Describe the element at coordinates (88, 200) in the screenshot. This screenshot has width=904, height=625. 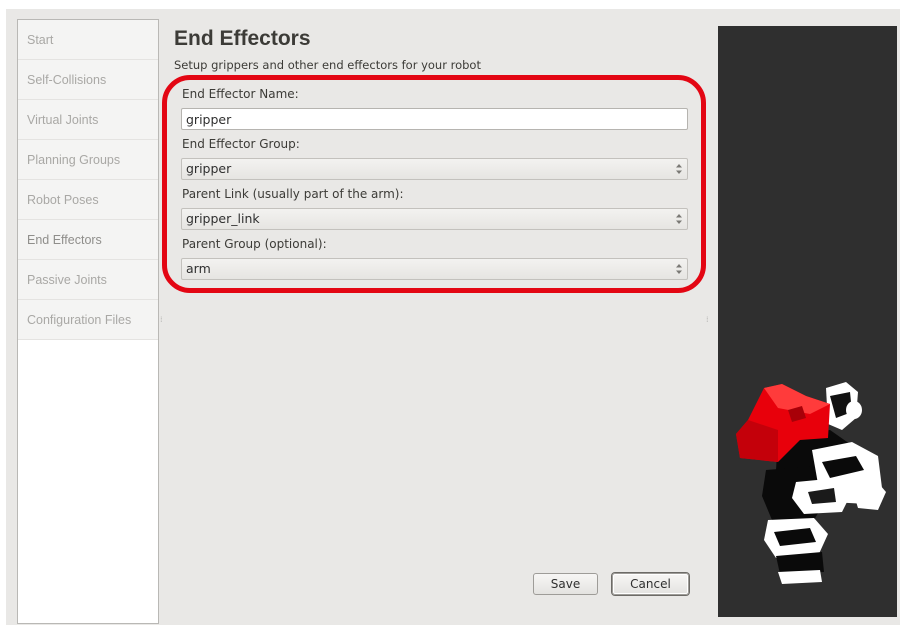
I see `sidebar-item-robot-poses: Robot Poses` at that location.